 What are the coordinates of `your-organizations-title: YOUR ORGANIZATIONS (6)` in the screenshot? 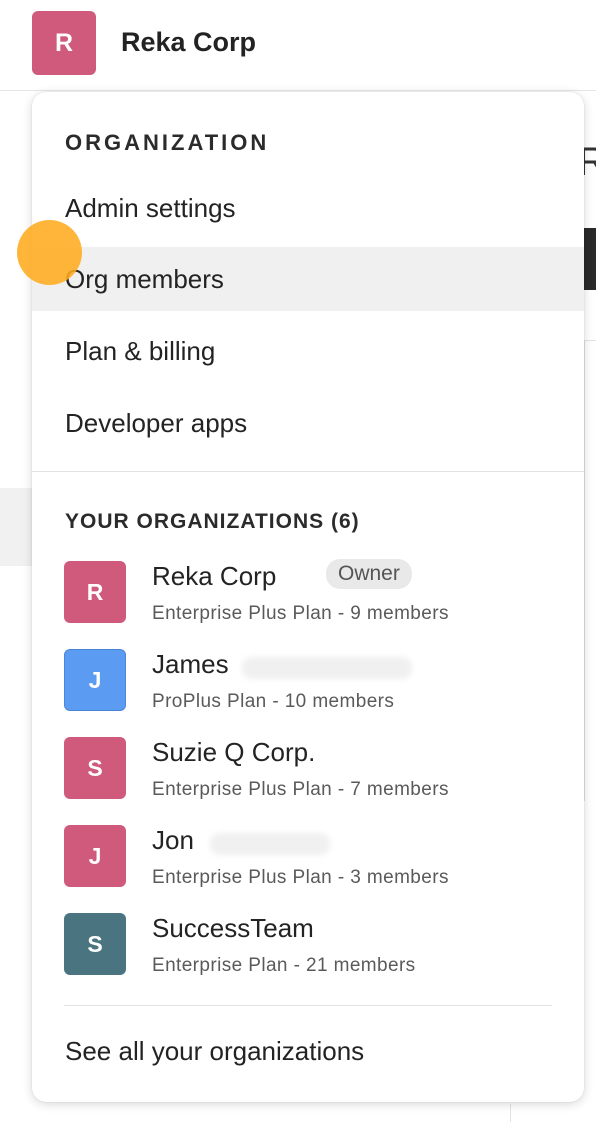 It's located at (212, 521).